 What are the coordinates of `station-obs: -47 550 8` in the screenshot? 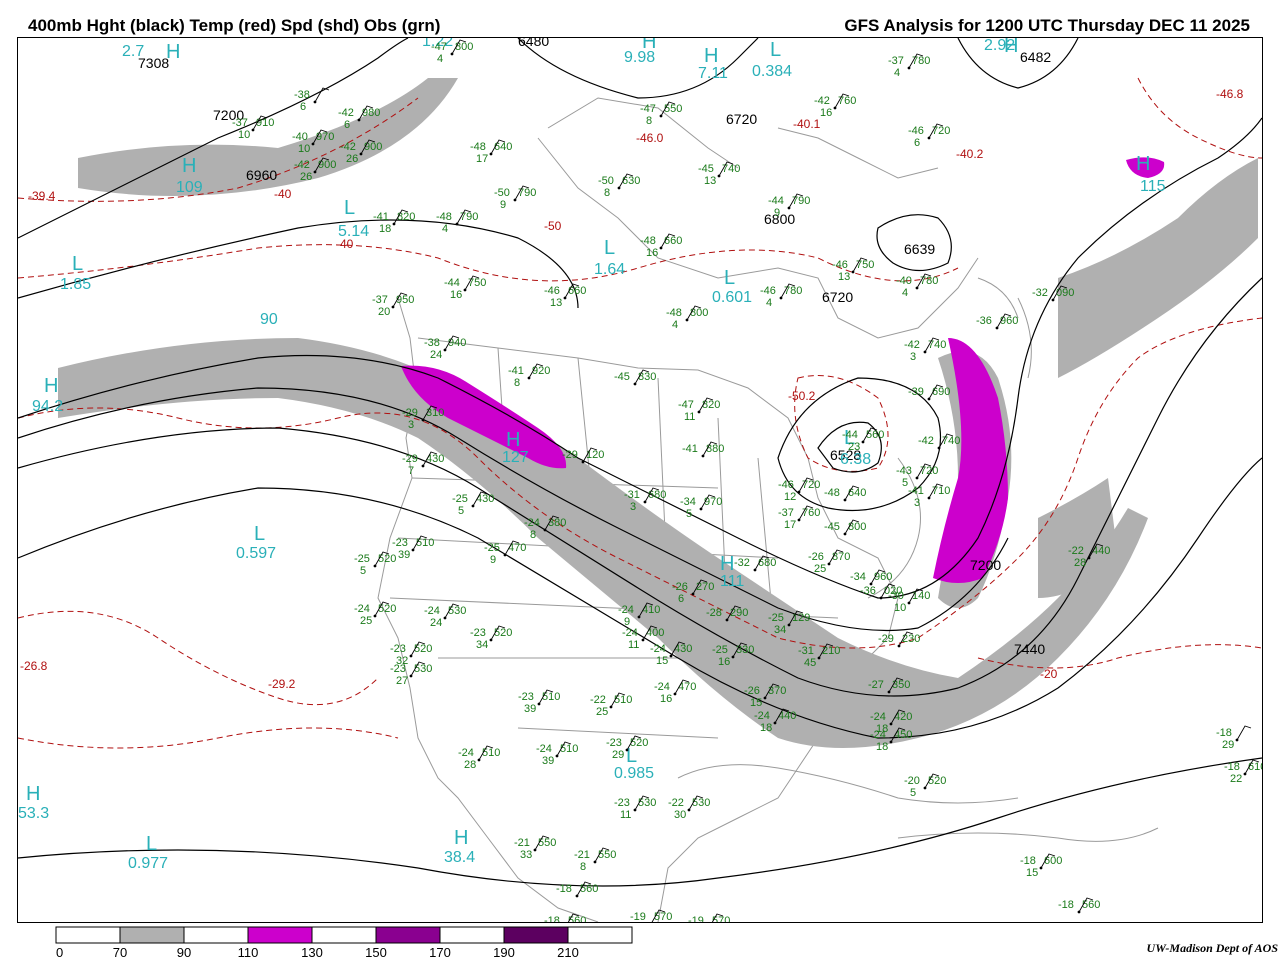 It's located at (661, 114).